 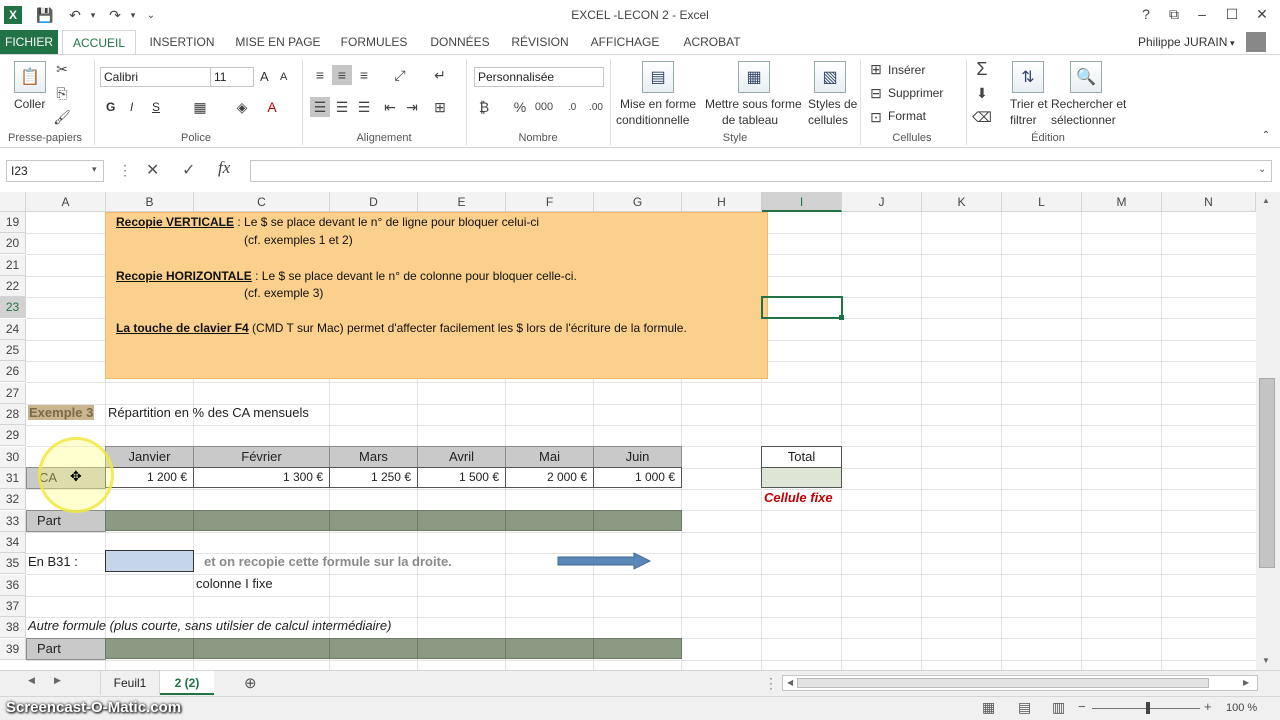 What do you see at coordinates (13, 202) in the screenshot?
I see `select-all-corner` at bounding box center [13, 202].